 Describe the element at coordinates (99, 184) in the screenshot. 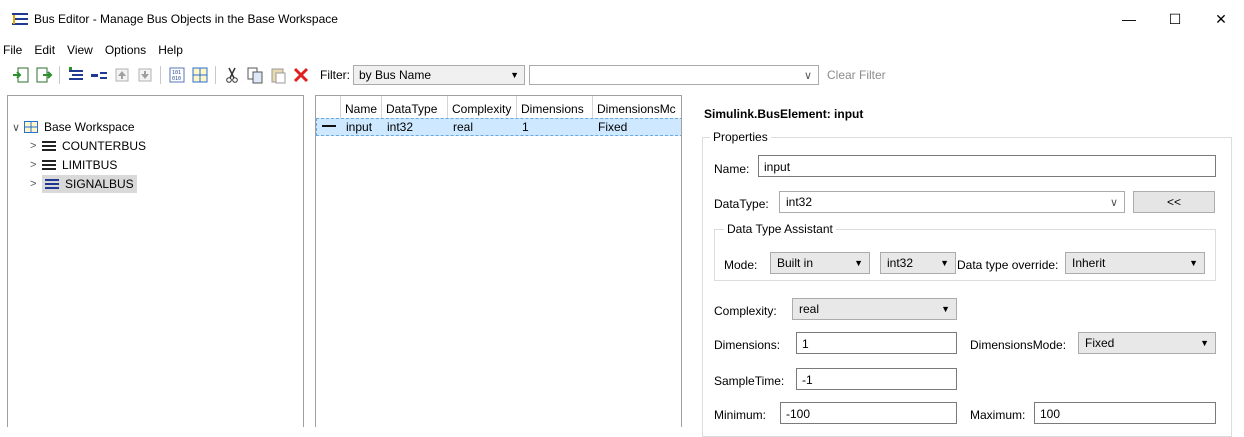

I see `tree-item-label: SIGNALBUS` at that location.